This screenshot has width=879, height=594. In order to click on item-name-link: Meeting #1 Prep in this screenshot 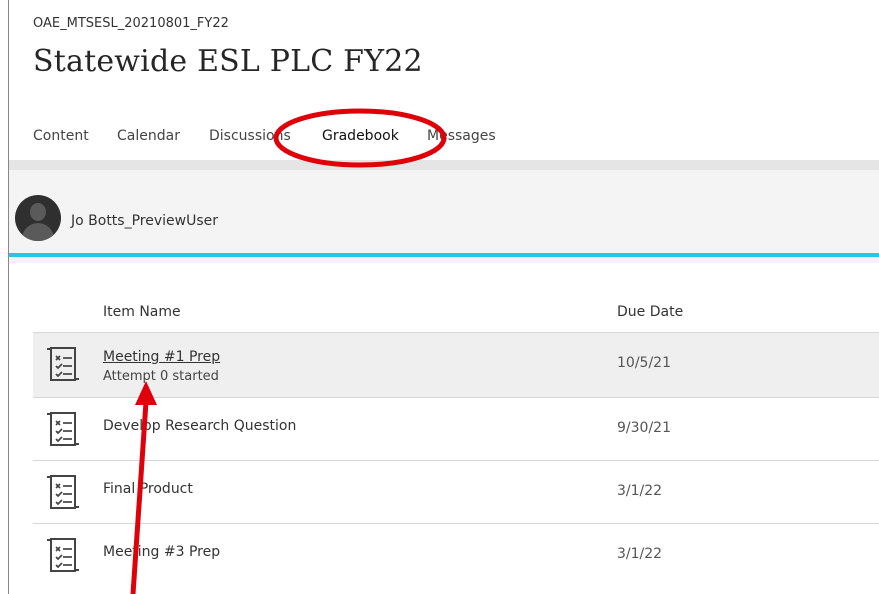, I will do `click(161, 357)`.